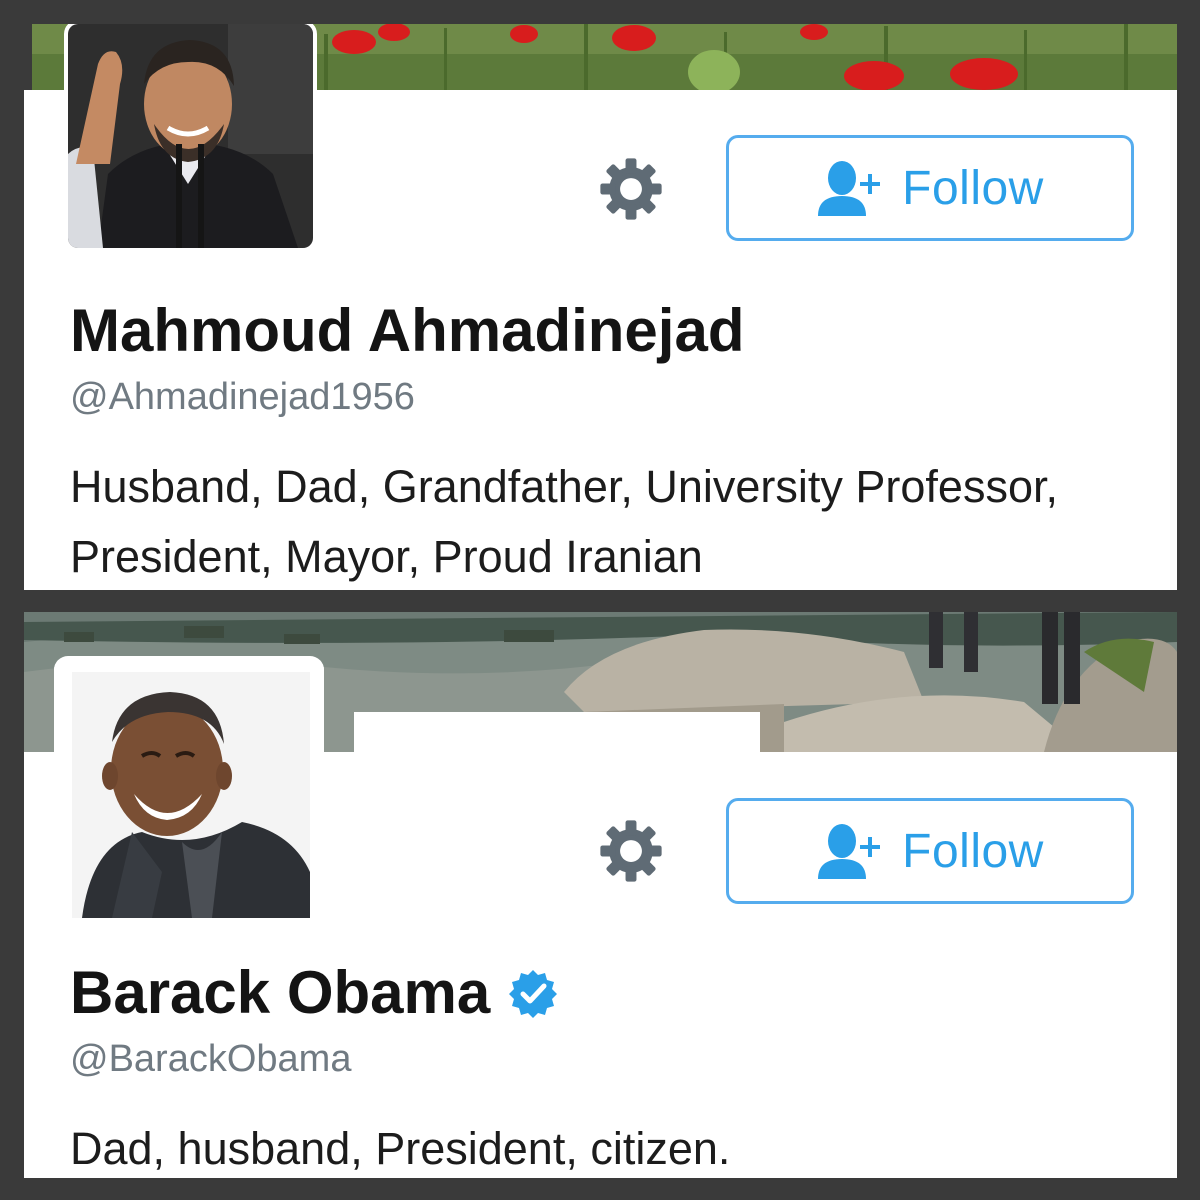 The image size is (1200, 1200). I want to click on verified-badge-icon, so click(533, 993).